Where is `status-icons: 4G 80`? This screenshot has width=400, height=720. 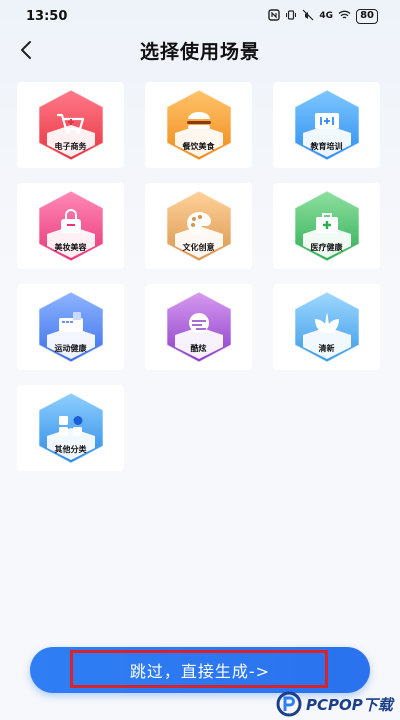 status-icons: 4G 80 is located at coordinates (323, 16).